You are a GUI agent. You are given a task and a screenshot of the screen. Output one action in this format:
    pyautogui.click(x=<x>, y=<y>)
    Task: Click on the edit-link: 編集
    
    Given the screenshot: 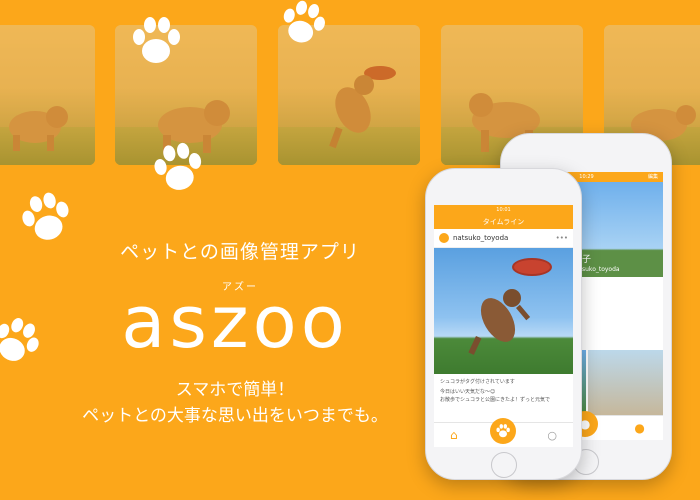 What is the action you would take?
    pyautogui.click(x=653, y=177)
    